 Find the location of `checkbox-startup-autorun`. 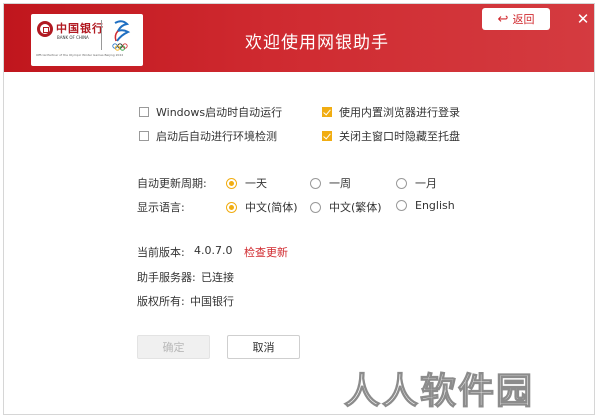

checkbox-startup-autorun is located at coordinates (144, 112).